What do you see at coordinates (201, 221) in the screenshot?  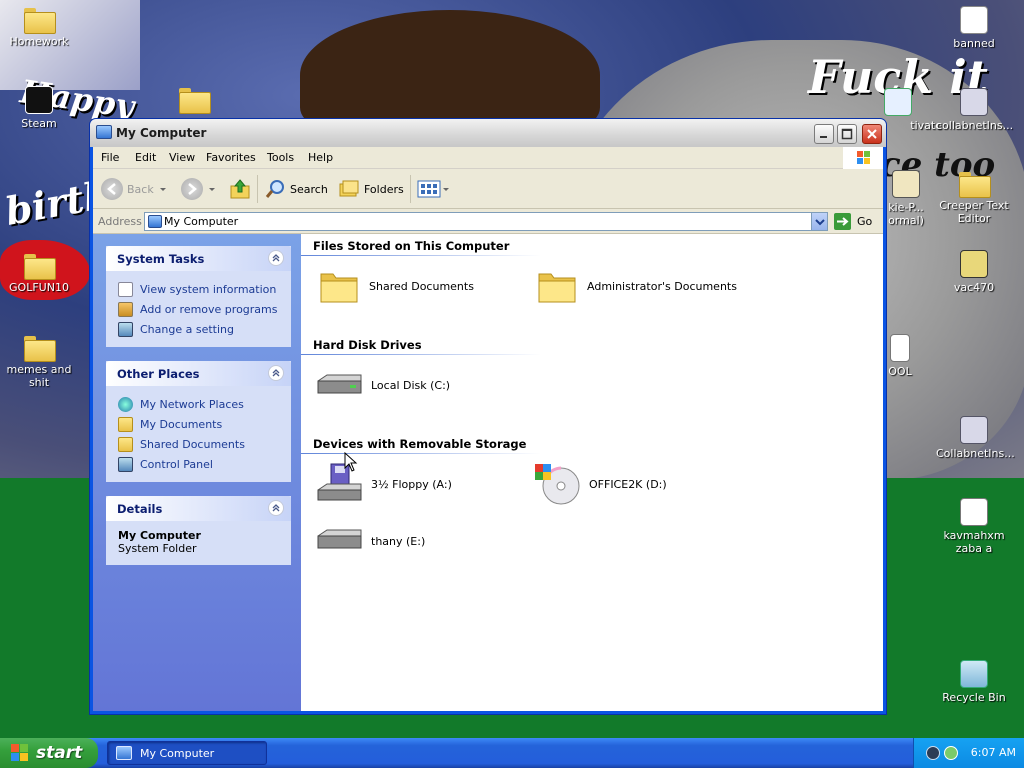 I see `address-value: My Computer` at bounding box center [201, 221].